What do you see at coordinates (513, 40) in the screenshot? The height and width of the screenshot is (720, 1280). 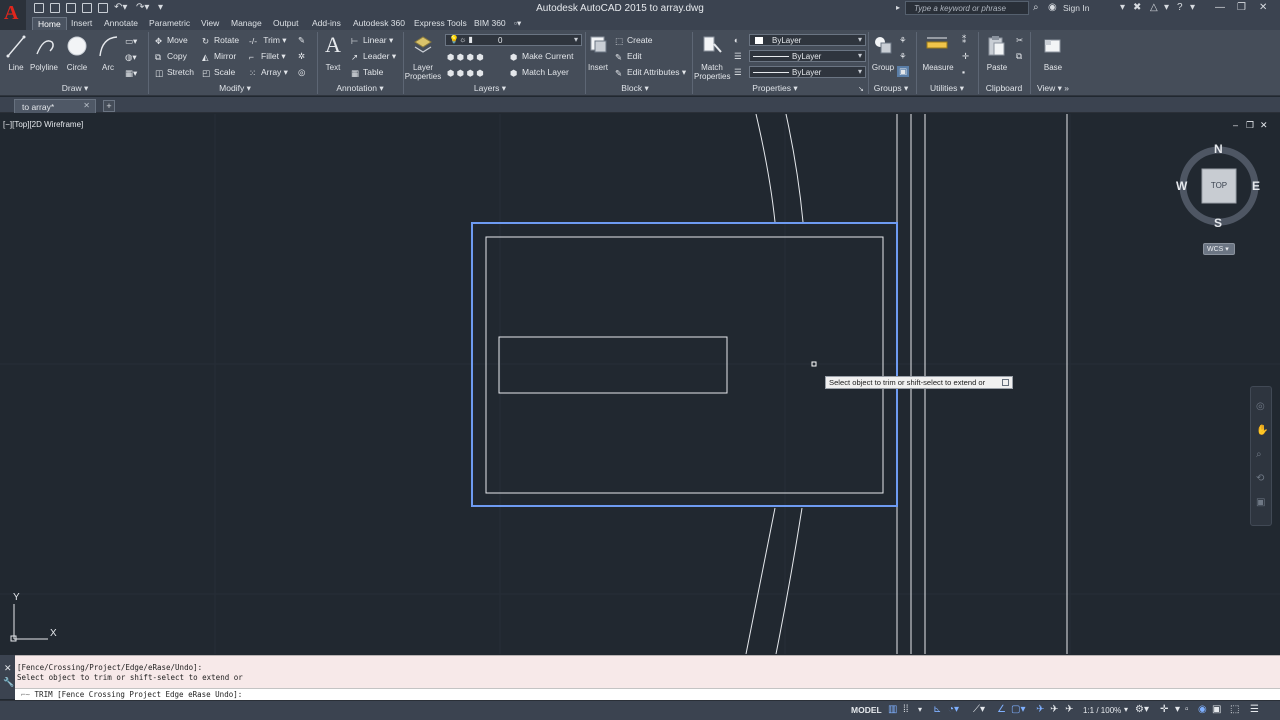 I see `layer-dropdown: 💡☼ ▮ 0` at bounding box center [513, 40].